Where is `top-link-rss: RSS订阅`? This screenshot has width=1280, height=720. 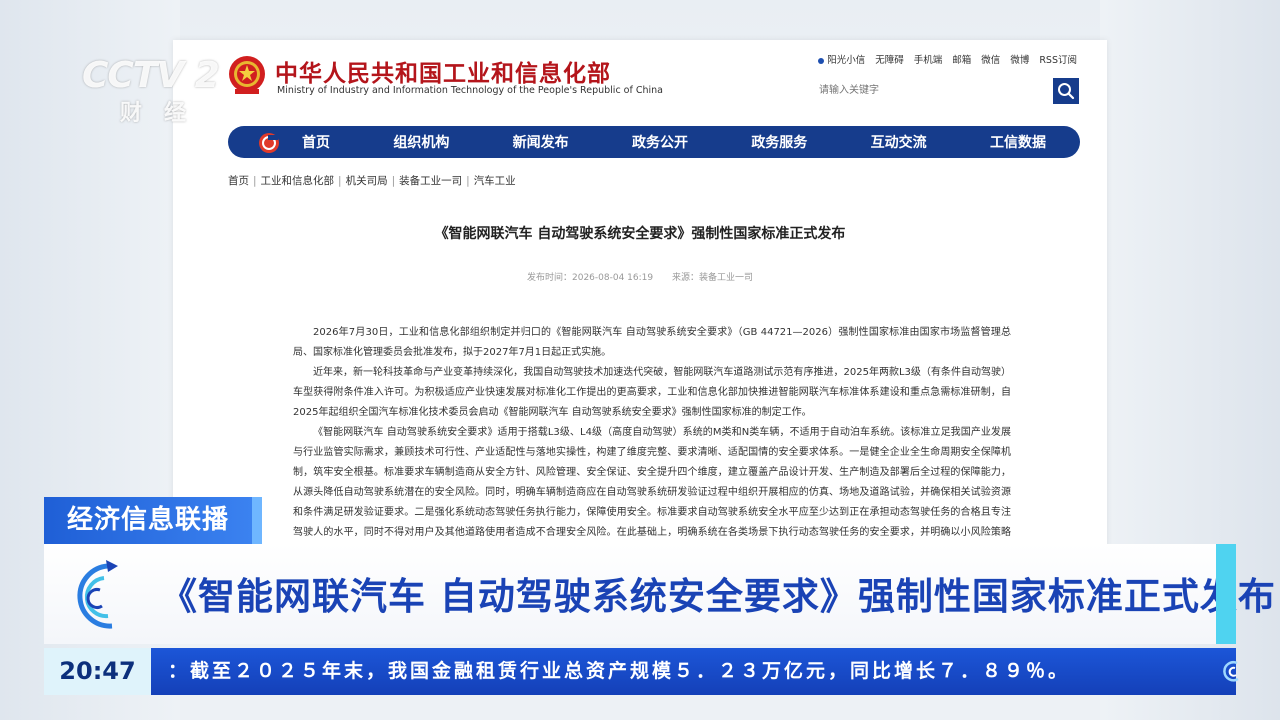 top-link-rss: RSS订阅 is located at coordinates (1058, 59).